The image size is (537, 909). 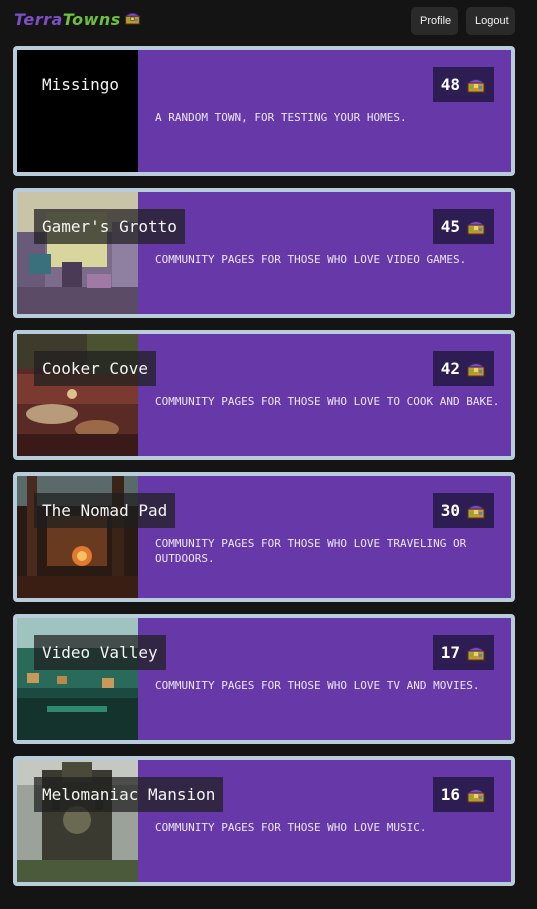 What do you see at coordinates (268, 21) in the screenshot?
I see `top-navbar: Terra Towns Profile Logout` at bounding box center [268, 21].